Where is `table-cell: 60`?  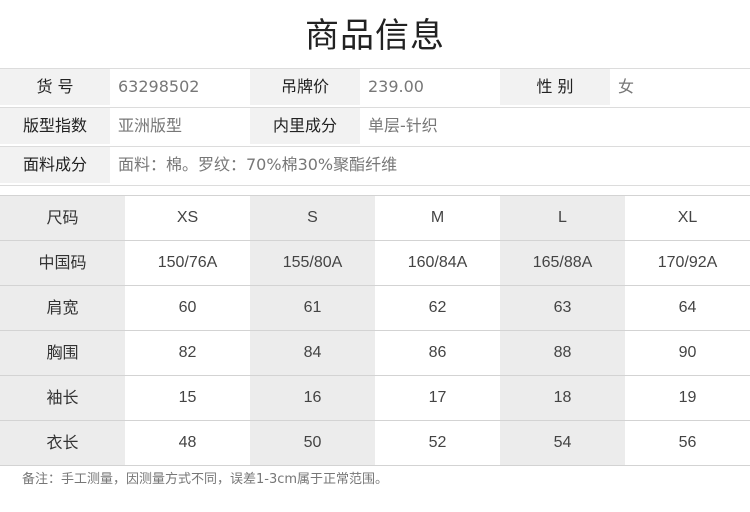
table-cell: 60 is located at coordinates (187, 307).